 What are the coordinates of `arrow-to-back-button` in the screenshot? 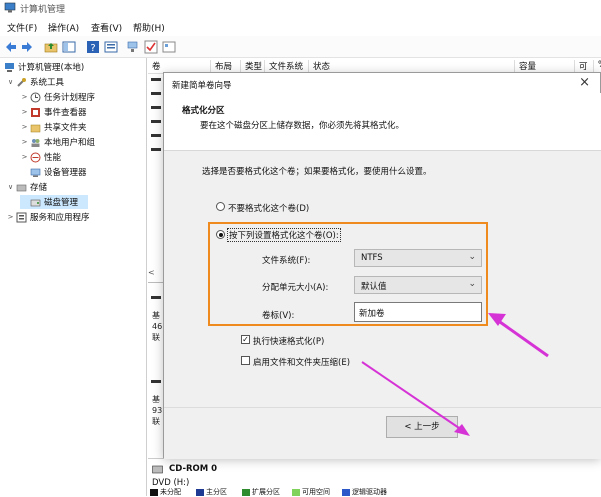 It's located at (412, 396).